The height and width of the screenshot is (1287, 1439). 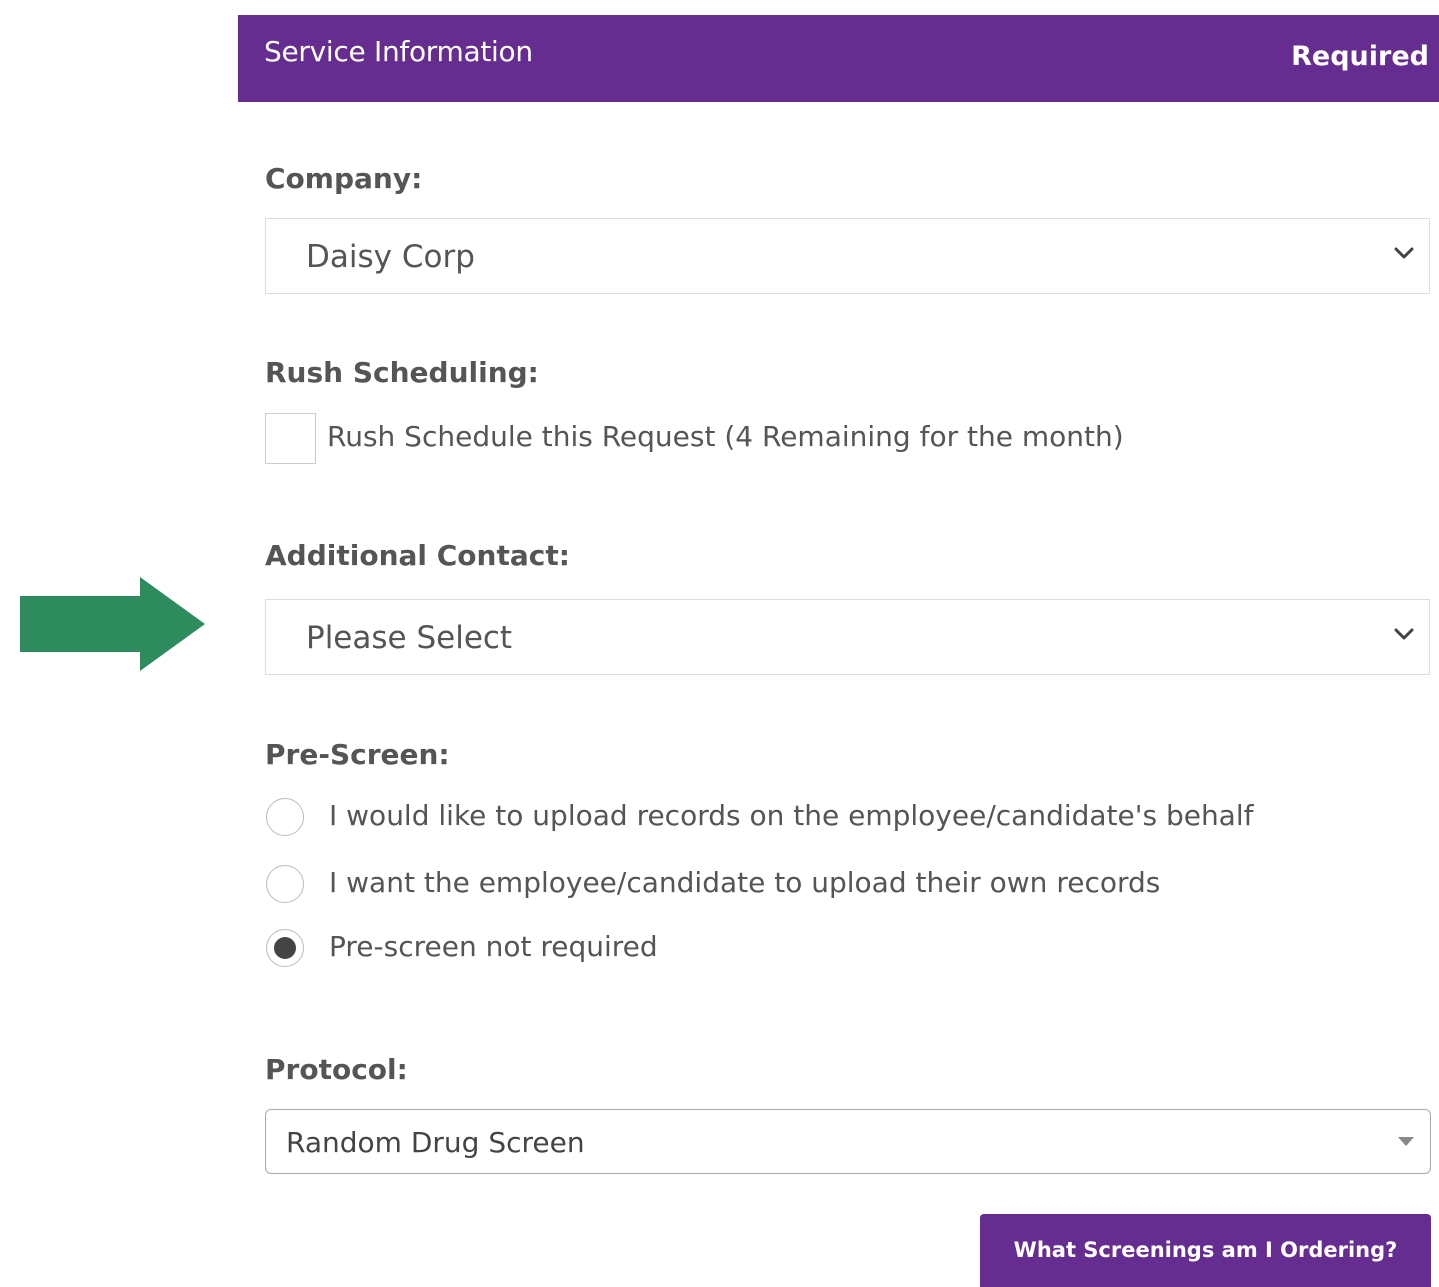 What do you see at coordinates (336, 1069) in the screenshot?
I see `protocol-label: Protocol:` at bounding box center [336, 1069].